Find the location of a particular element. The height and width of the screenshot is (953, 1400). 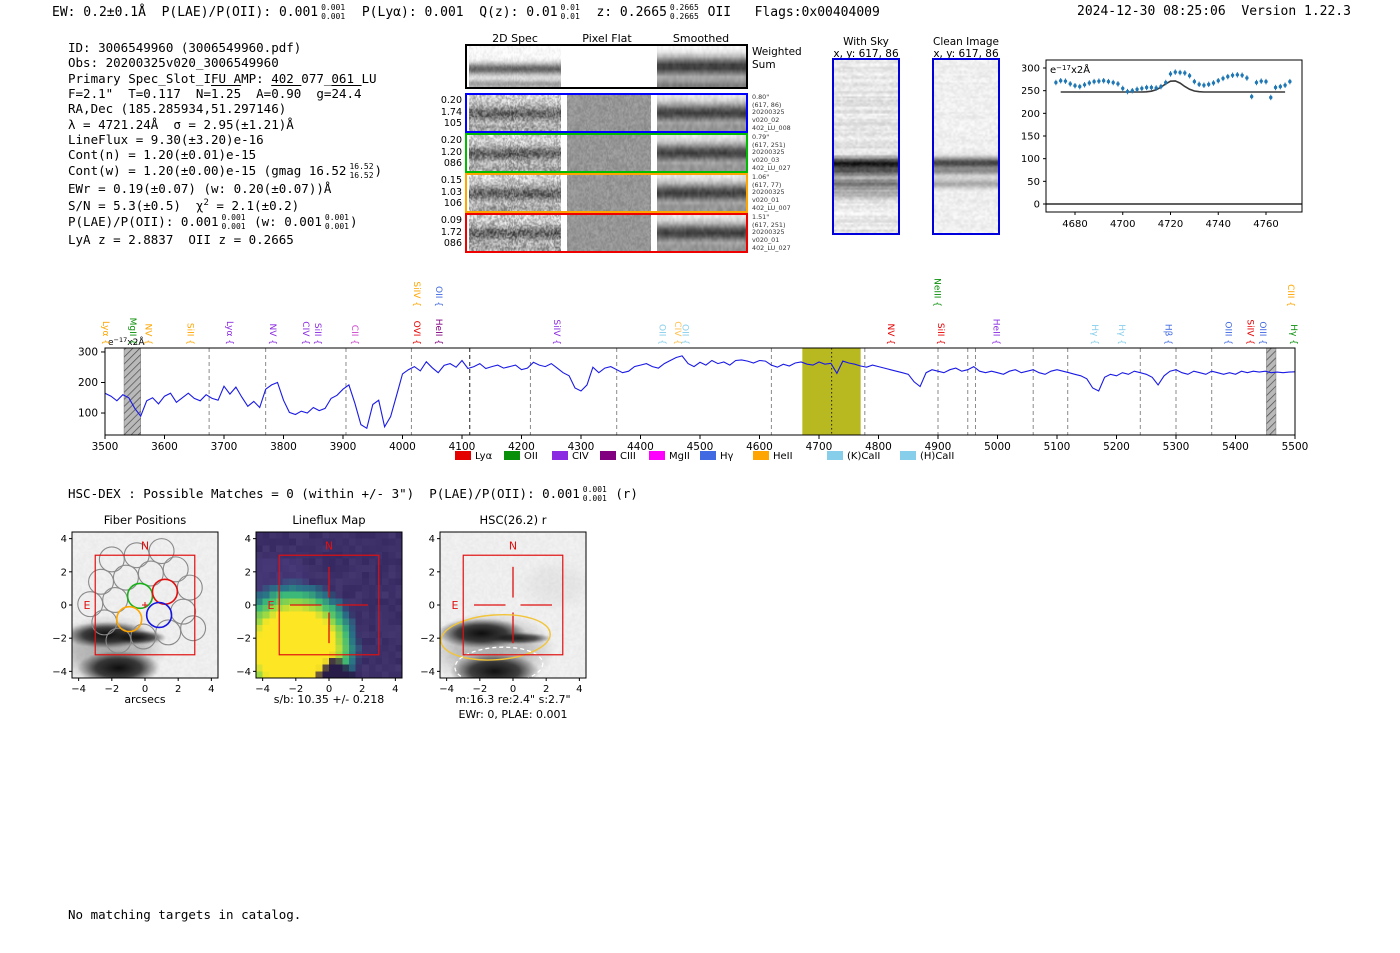

fiber-circle-orange is located at coordinates (129, 619).